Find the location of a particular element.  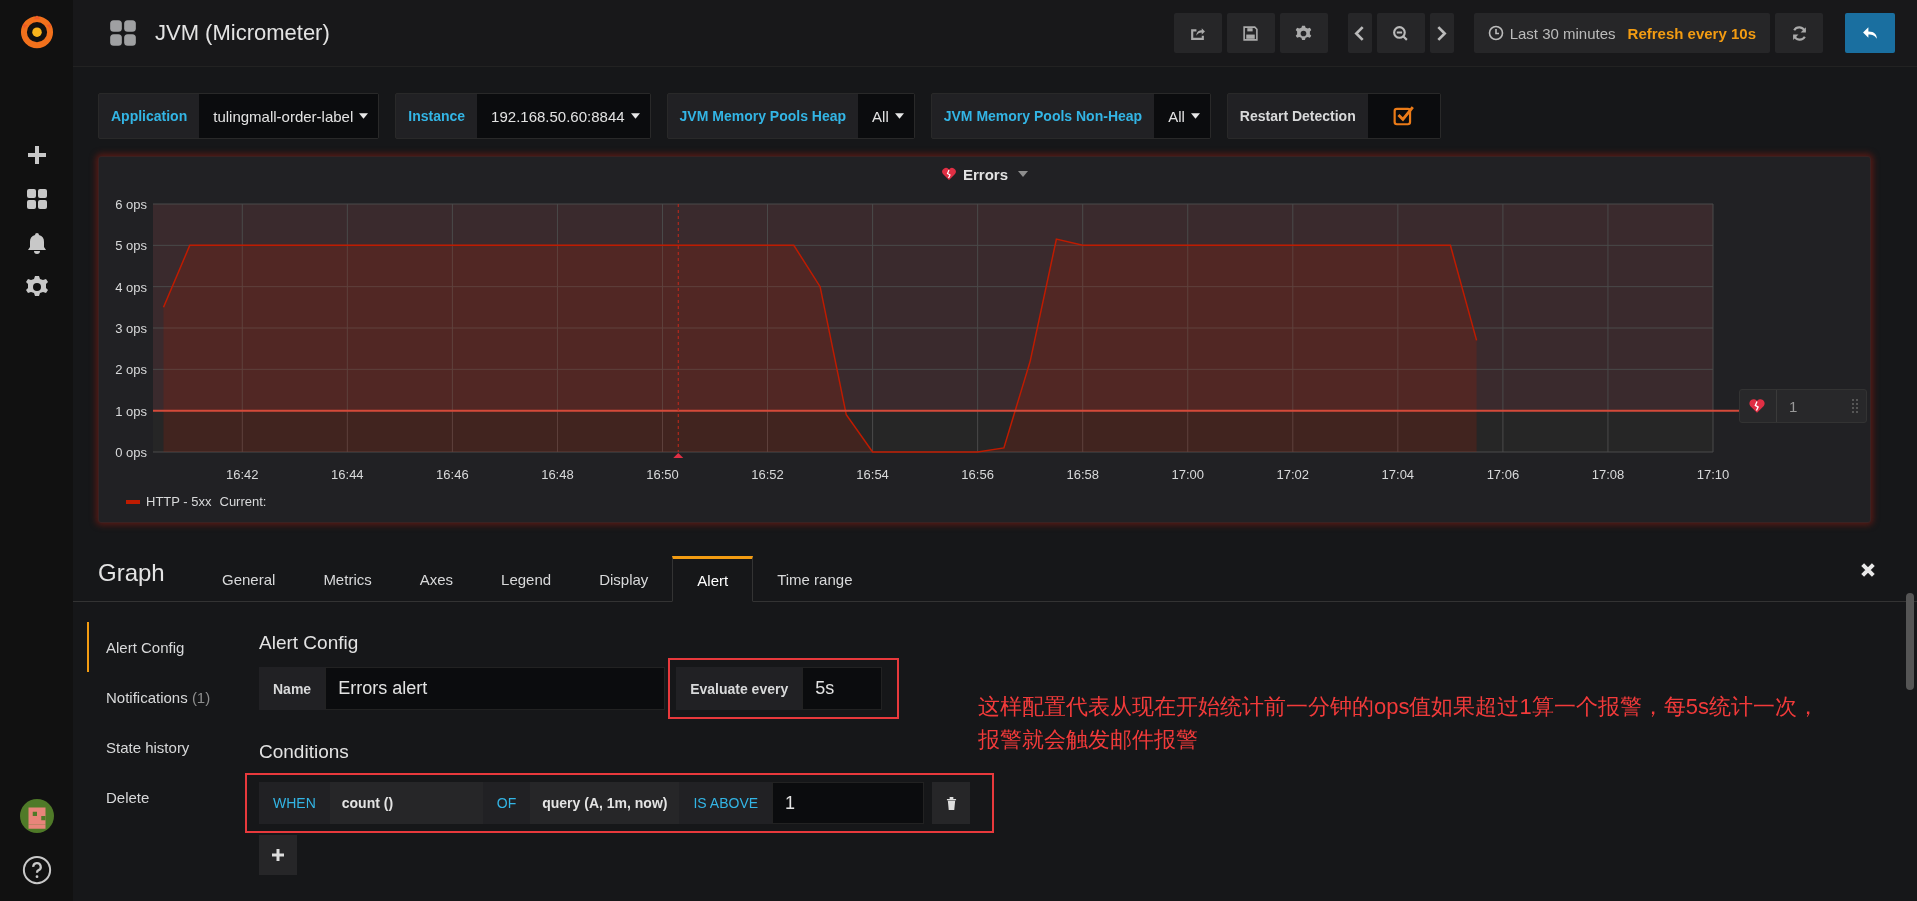

side-menu-item: Notifications (1) is located at coordinates (167, 697).